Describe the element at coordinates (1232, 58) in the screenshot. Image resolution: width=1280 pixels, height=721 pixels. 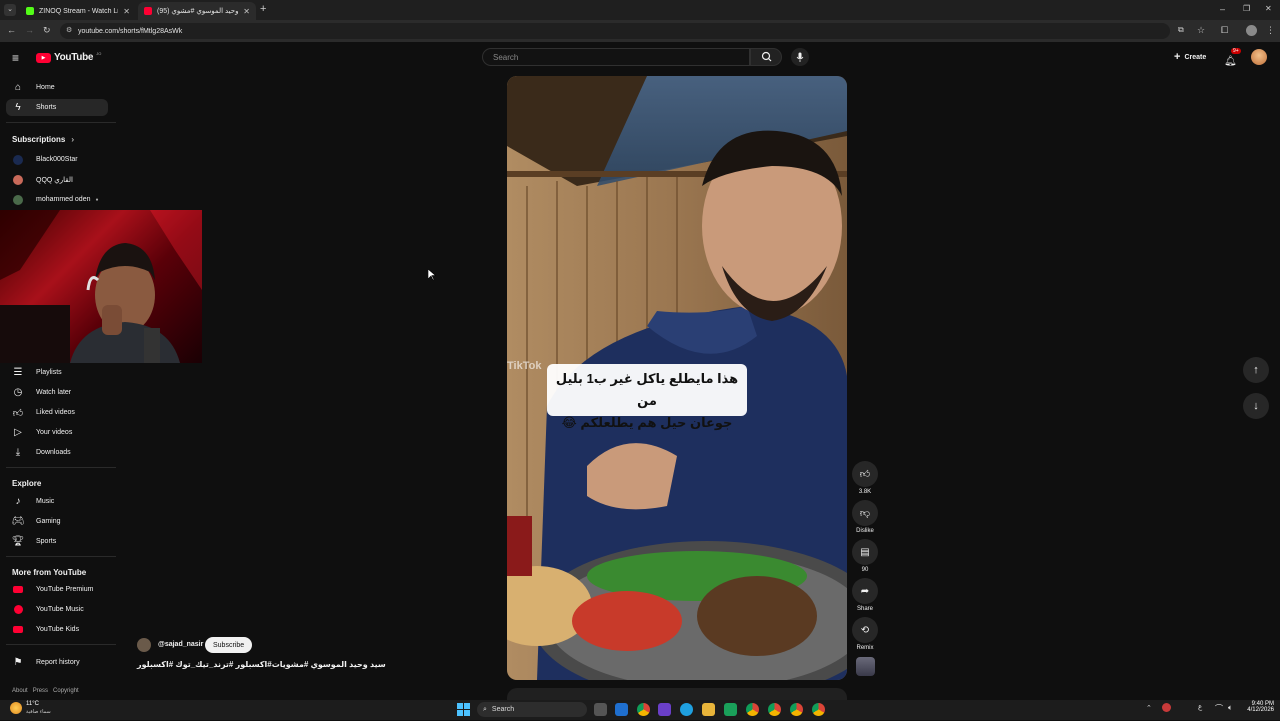
I see `notifications-button: 🔔︎ 9+` at that location.